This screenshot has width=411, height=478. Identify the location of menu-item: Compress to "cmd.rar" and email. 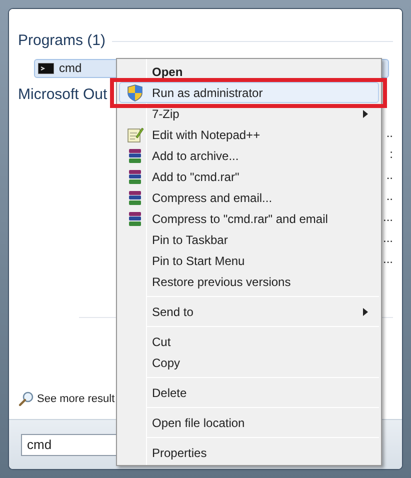
(249, 218).